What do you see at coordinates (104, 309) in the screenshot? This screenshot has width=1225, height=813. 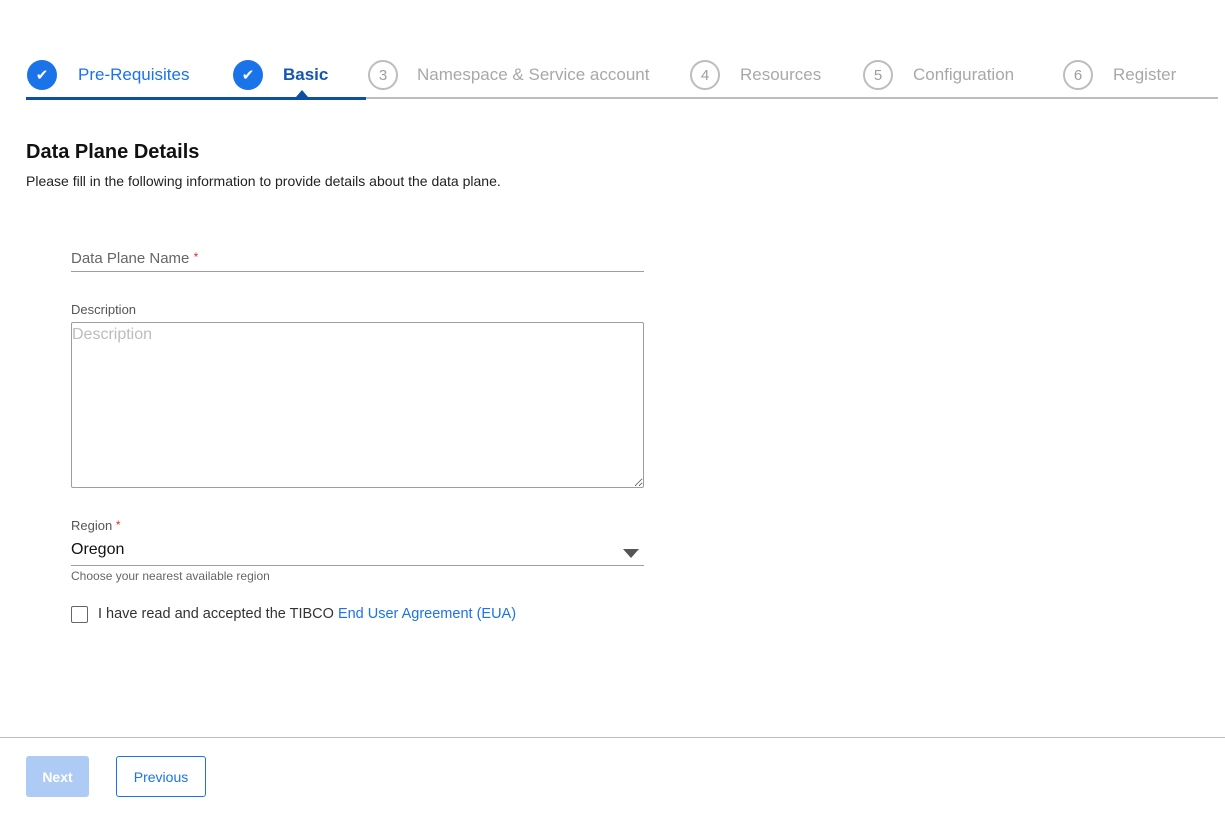 I see `description-label: Description` at bounding box center [104, 309].